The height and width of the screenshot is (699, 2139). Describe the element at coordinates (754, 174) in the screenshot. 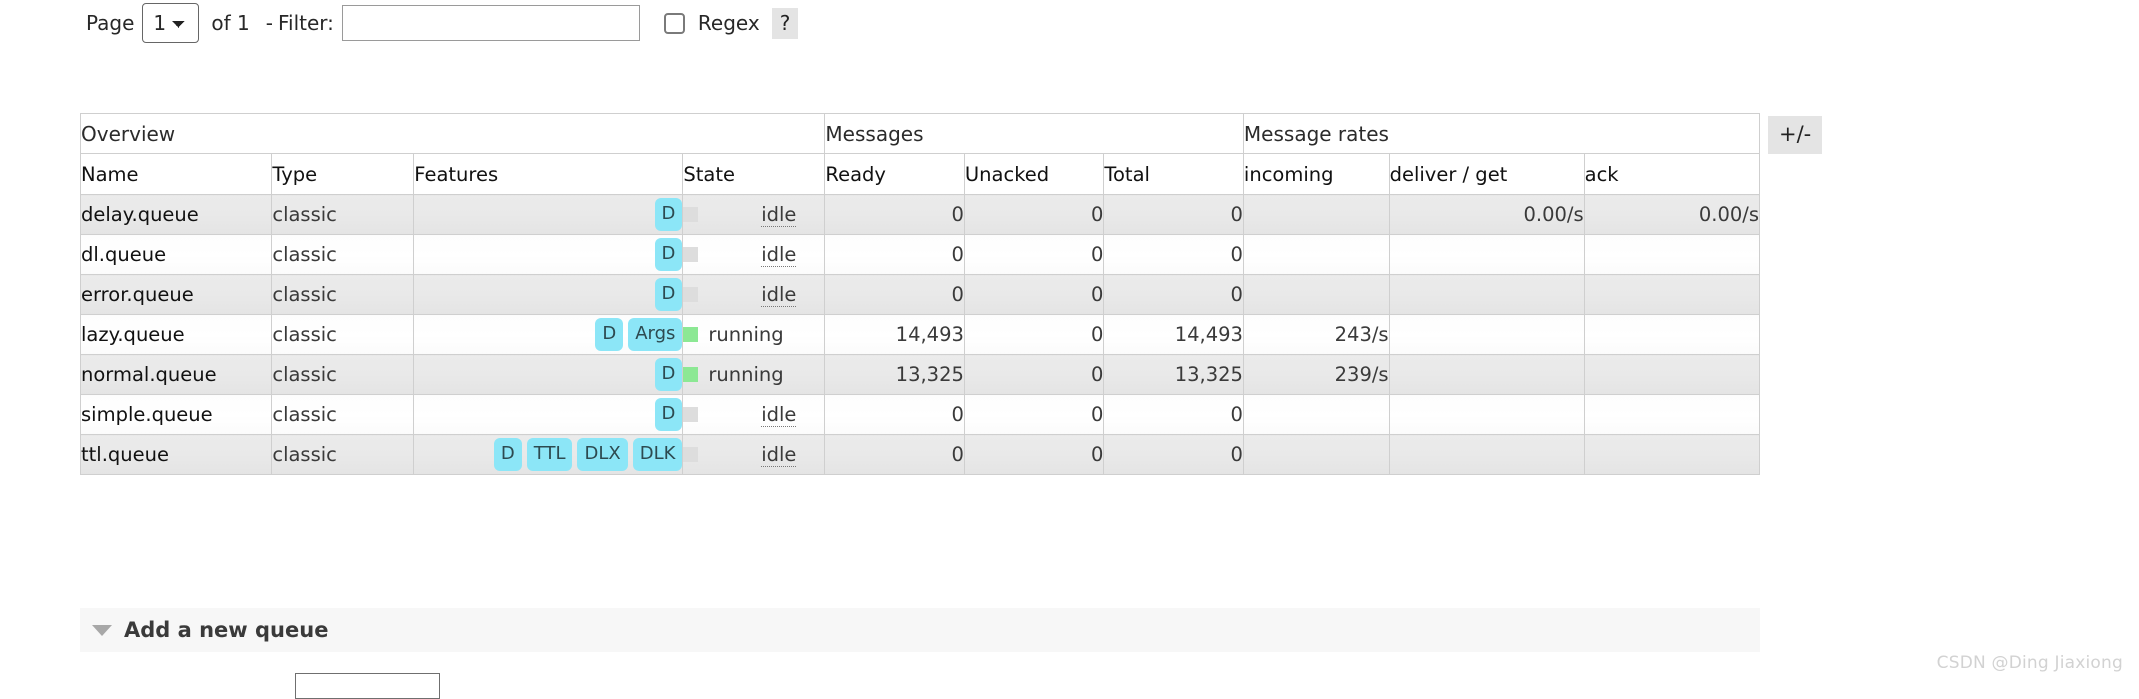

I see `column-header-state: State` at that location.